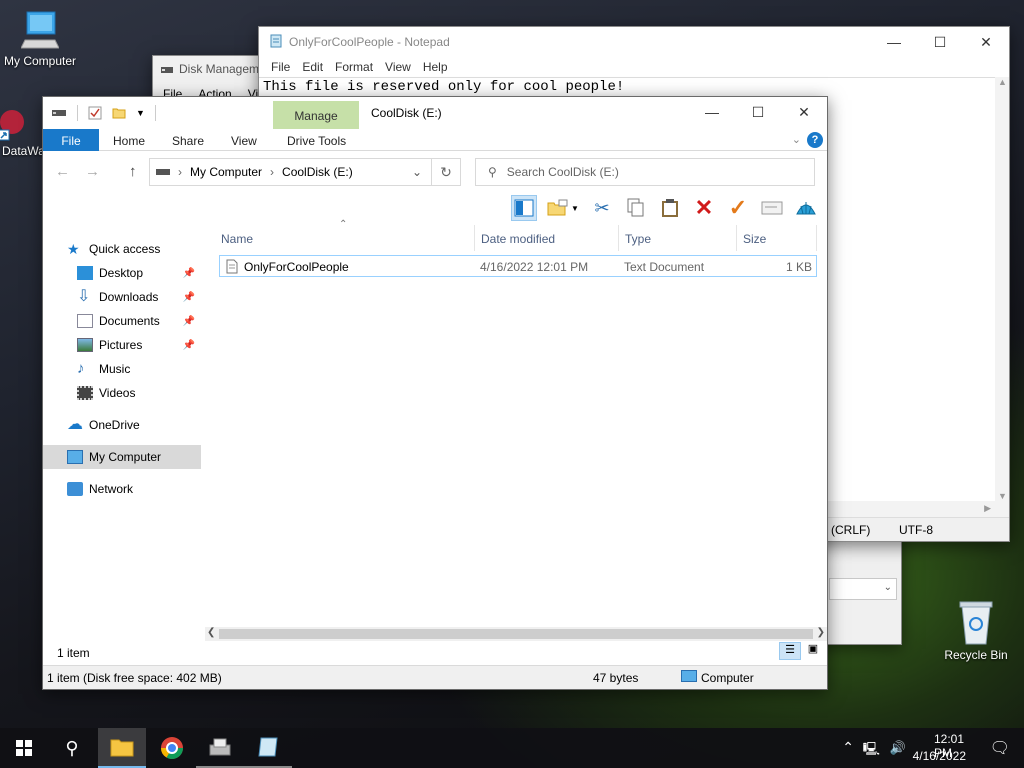 This screenshot has height=768, width=1024. I want to click on scroll-up-icon: ▲, so click(1002, 82).